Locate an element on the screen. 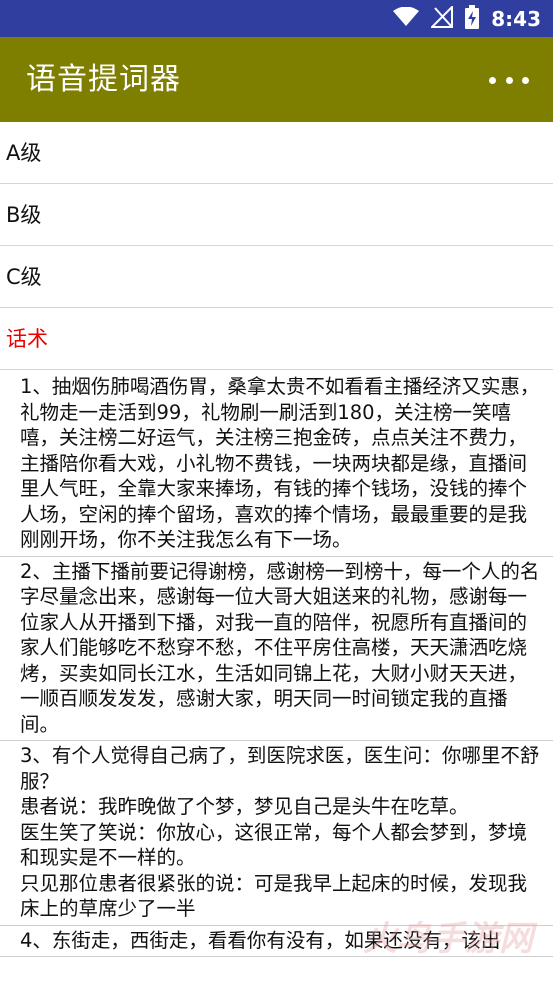  more-options-button is located at coordinates (509, 80).